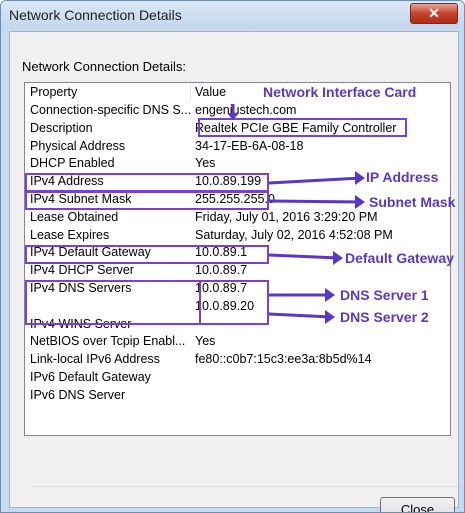 This screenshot has height=513, width=465. I want to click on annotation-subnet: Subnet Mask, so click(412, 202).